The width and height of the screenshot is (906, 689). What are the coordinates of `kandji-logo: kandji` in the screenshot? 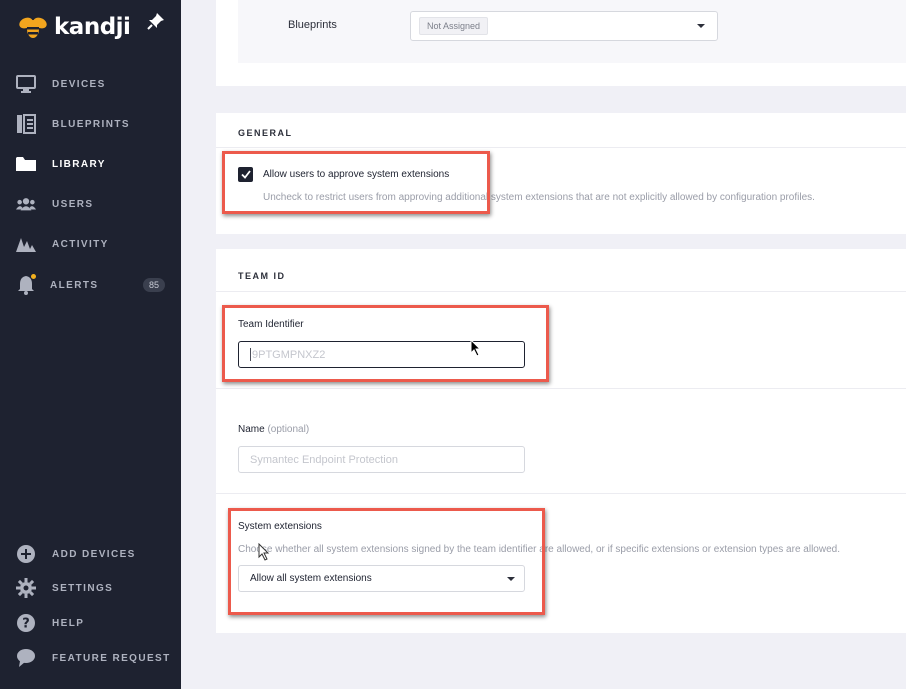 It's located at (74, 27).